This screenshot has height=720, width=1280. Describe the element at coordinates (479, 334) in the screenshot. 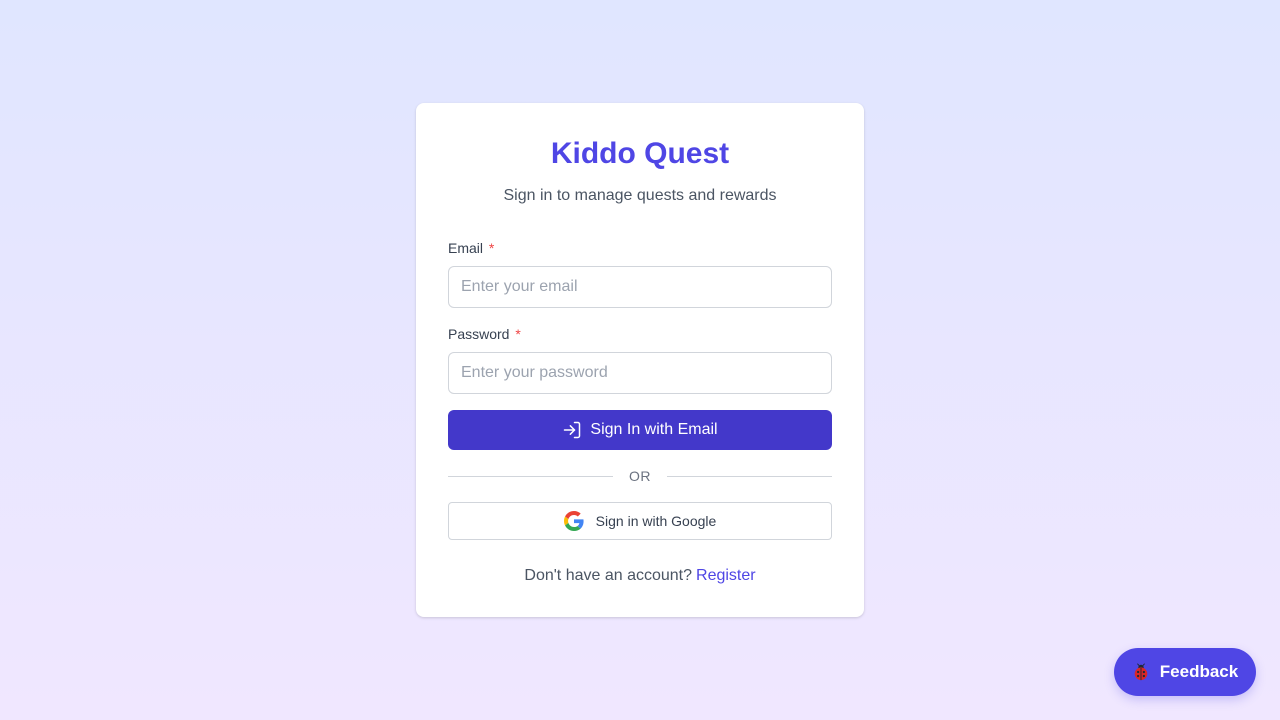

I see `password-label-text: Password` at that location.